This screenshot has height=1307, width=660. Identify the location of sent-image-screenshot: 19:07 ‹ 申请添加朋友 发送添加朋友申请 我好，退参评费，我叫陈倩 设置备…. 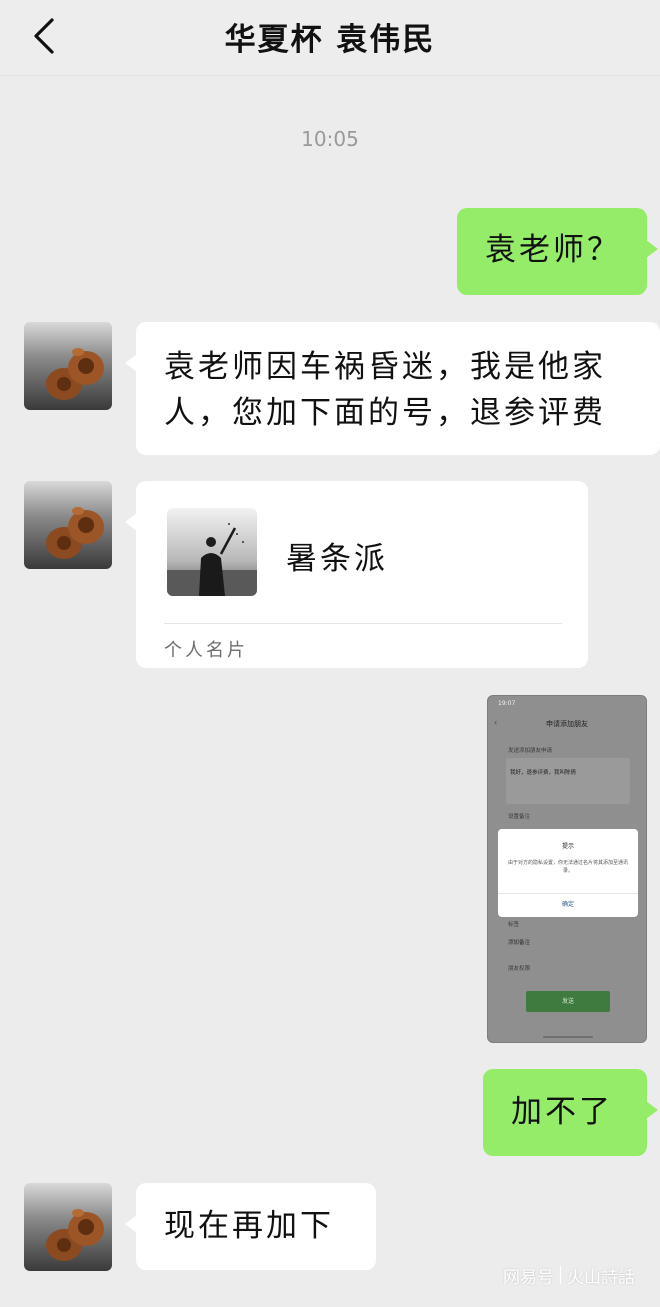
(567, 869).